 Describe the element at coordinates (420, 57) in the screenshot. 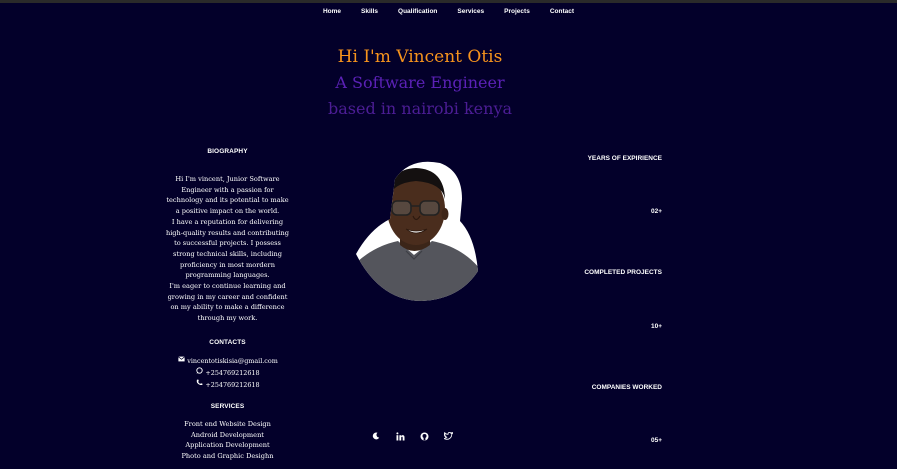

I see `hero-greeting: Hi I'm Vincent Otis` at that location.